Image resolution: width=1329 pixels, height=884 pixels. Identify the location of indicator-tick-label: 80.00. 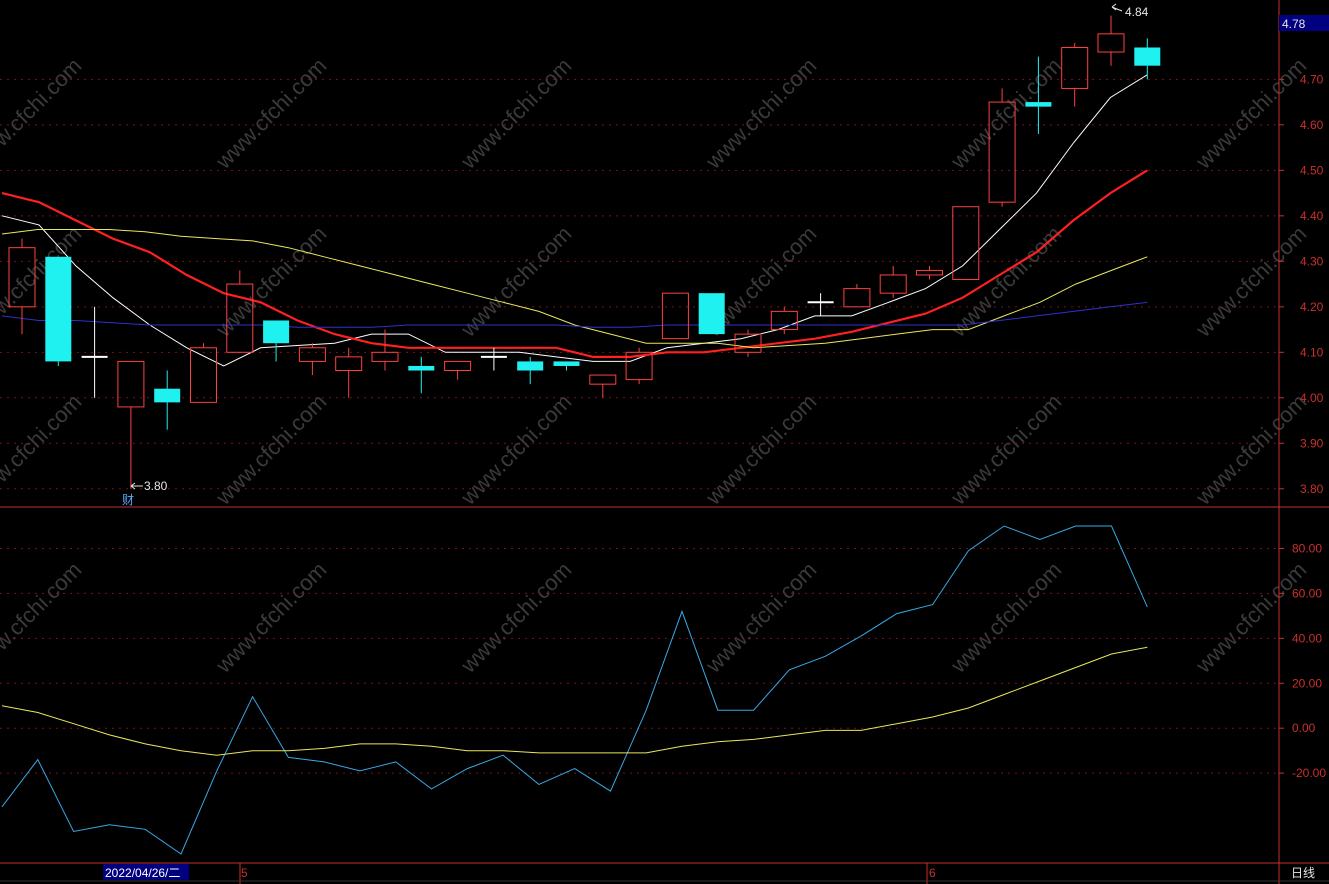
(1307, 548).